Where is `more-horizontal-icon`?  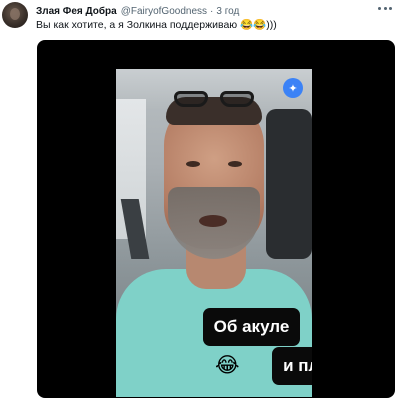
more-horizontal-icon is located at coordinates (385, 8).